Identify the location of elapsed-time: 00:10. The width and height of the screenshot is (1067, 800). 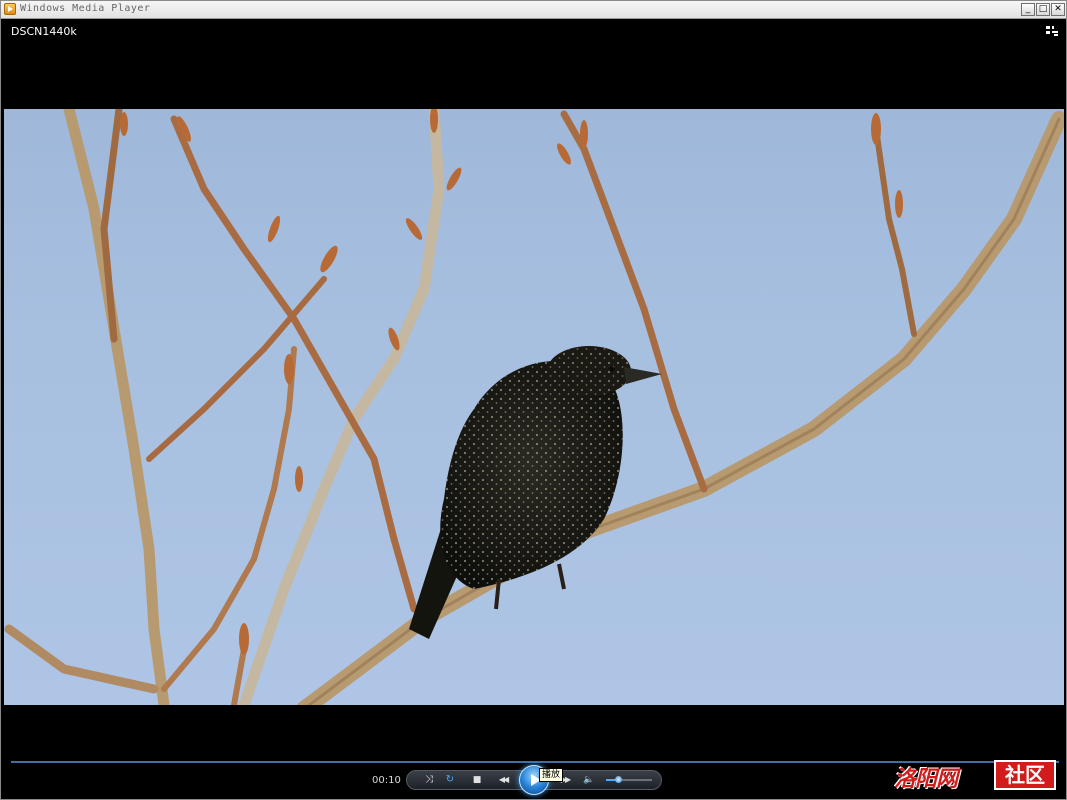
(386, 780).